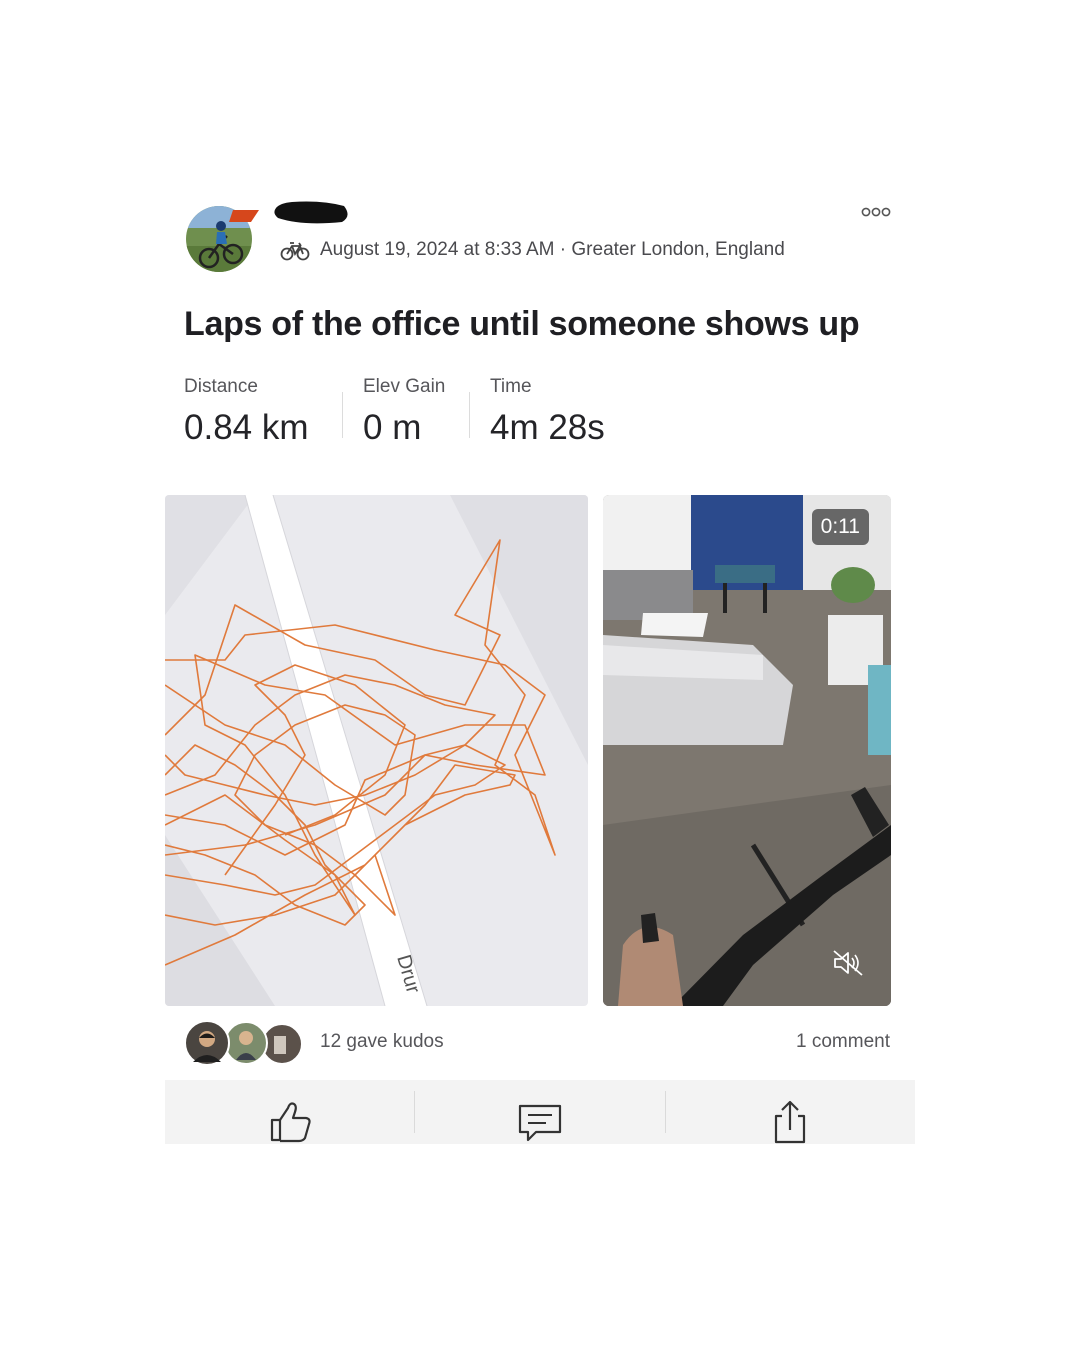 This screenshot has height=1350, width=1080. Describe the element at coordinates (404, 386) in the screenshot. I see `stat-label-elev-gain: Elev Gain` at that location.